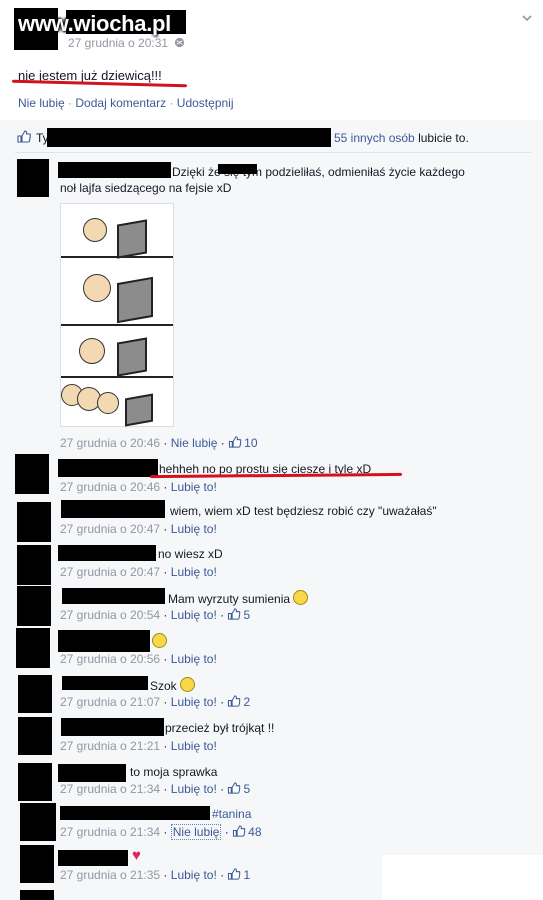 The height and width of the screenshot is (900, 543). I want to click on post-timestamp: 27 grudnia o 20:31, so click(126, 43).